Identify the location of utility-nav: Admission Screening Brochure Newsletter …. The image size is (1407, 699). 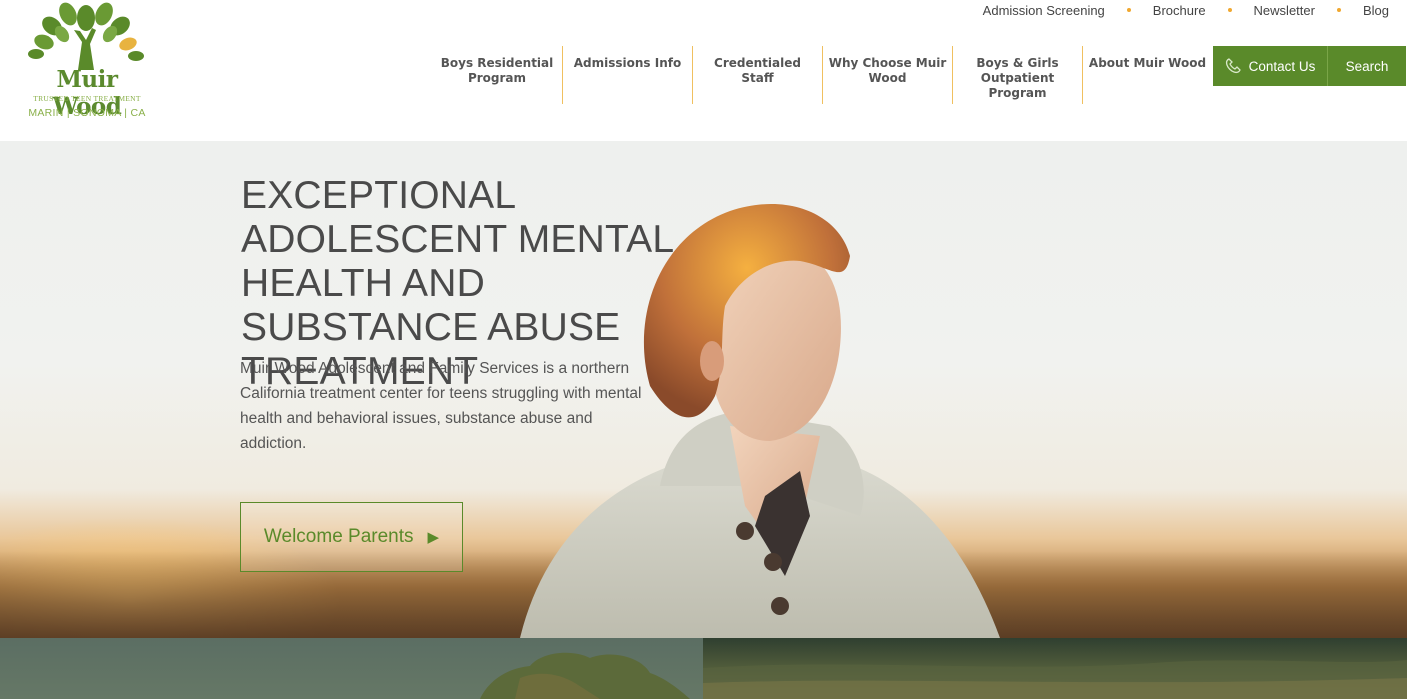
(1186, 10).